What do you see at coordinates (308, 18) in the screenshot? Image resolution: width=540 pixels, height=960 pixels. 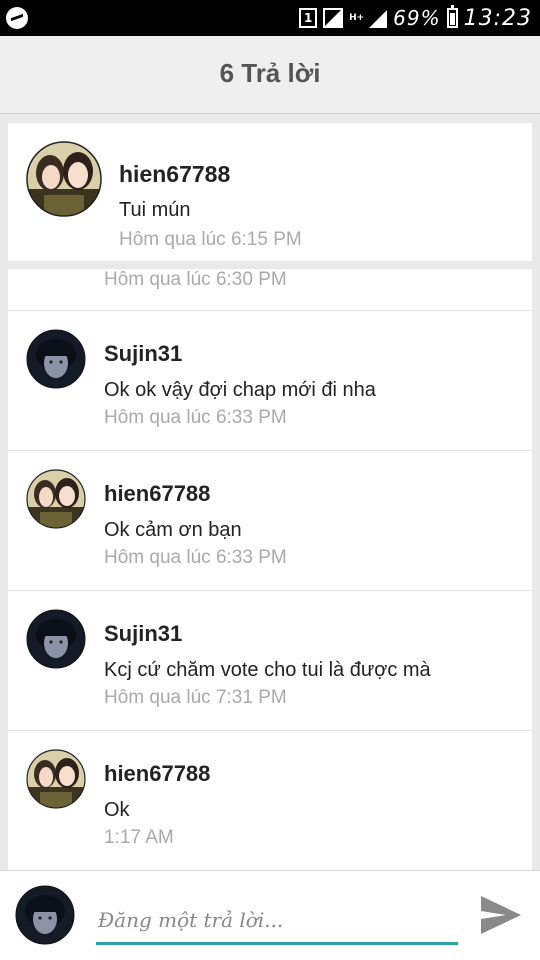 I see `sim-icon: 1` at bounding box center [308, 18].